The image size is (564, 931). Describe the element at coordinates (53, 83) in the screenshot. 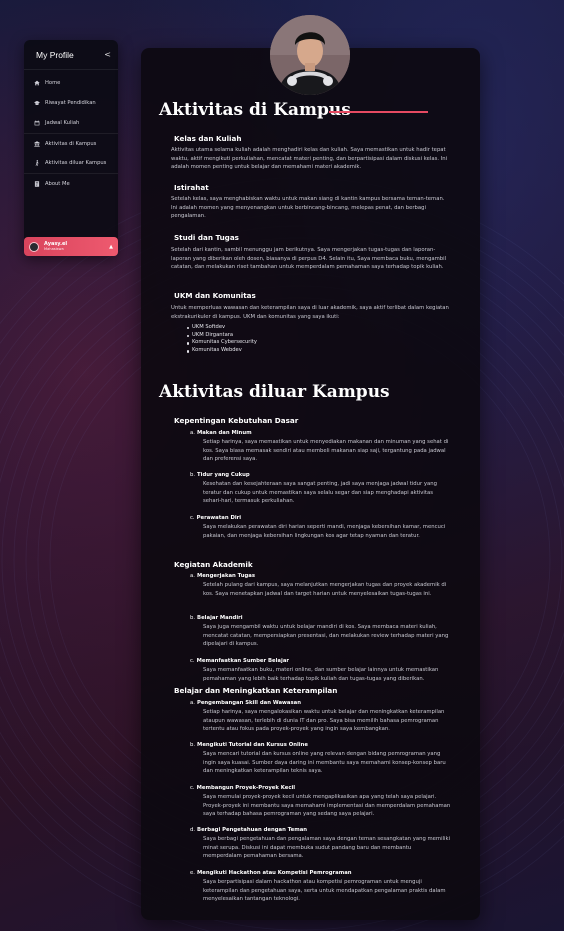

I see `sidebar-item-label: Home` at that location.